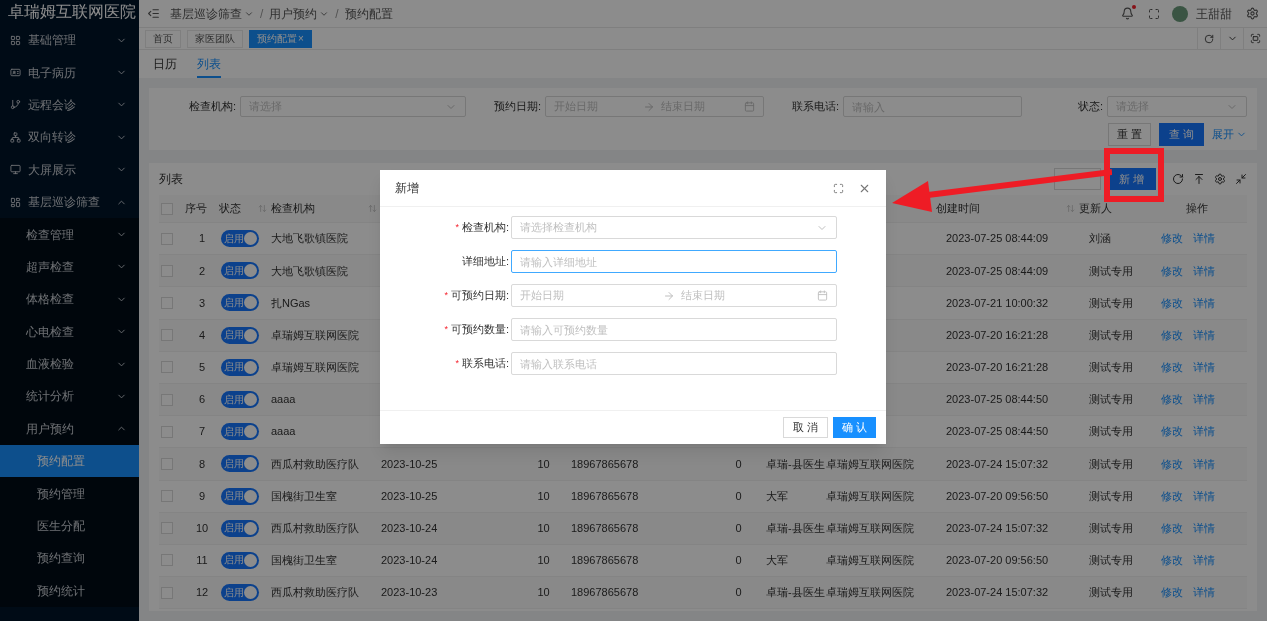  Describe the element at coordinates (215, 38) in the screenshot. I see `page-tab: 家医团队` at that location.